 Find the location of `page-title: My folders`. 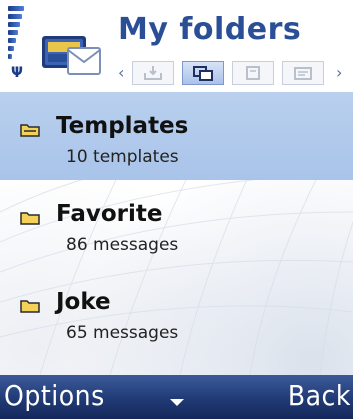

page-title: My folders is located at coordinates (210, 29).